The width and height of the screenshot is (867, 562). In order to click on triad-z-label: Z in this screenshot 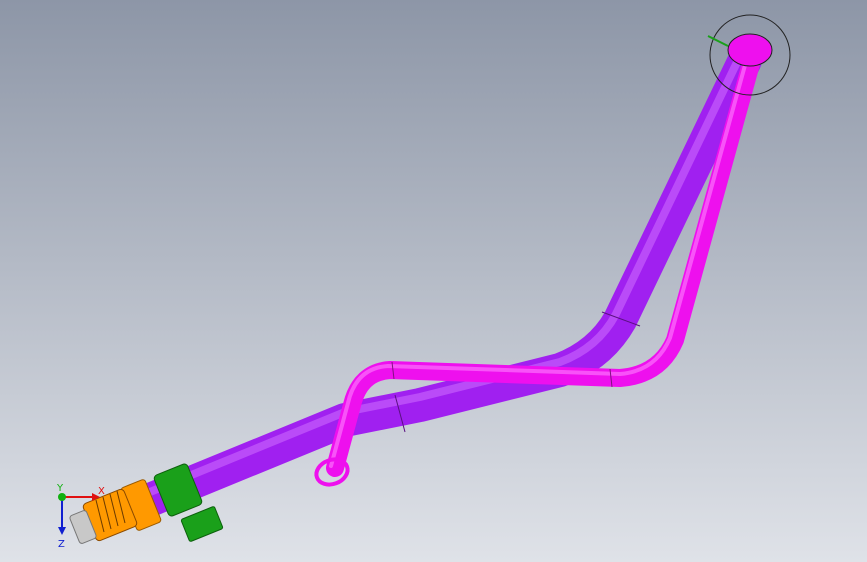, I will do `click(61, 544)`.